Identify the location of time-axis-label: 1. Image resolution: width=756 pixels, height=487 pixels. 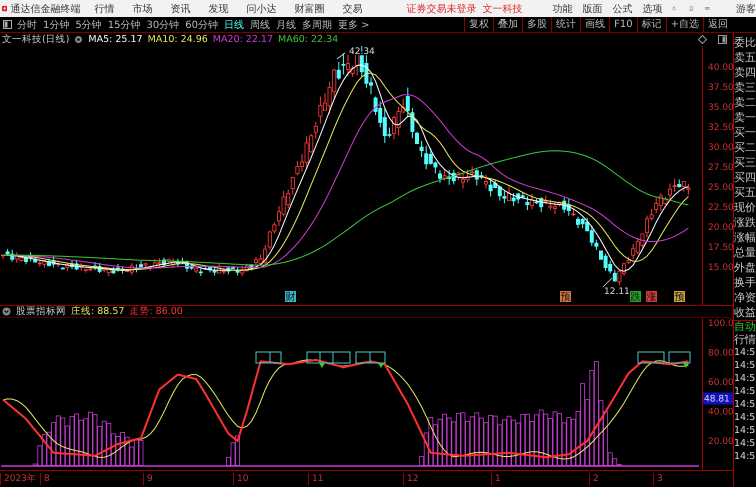
(496, 479).